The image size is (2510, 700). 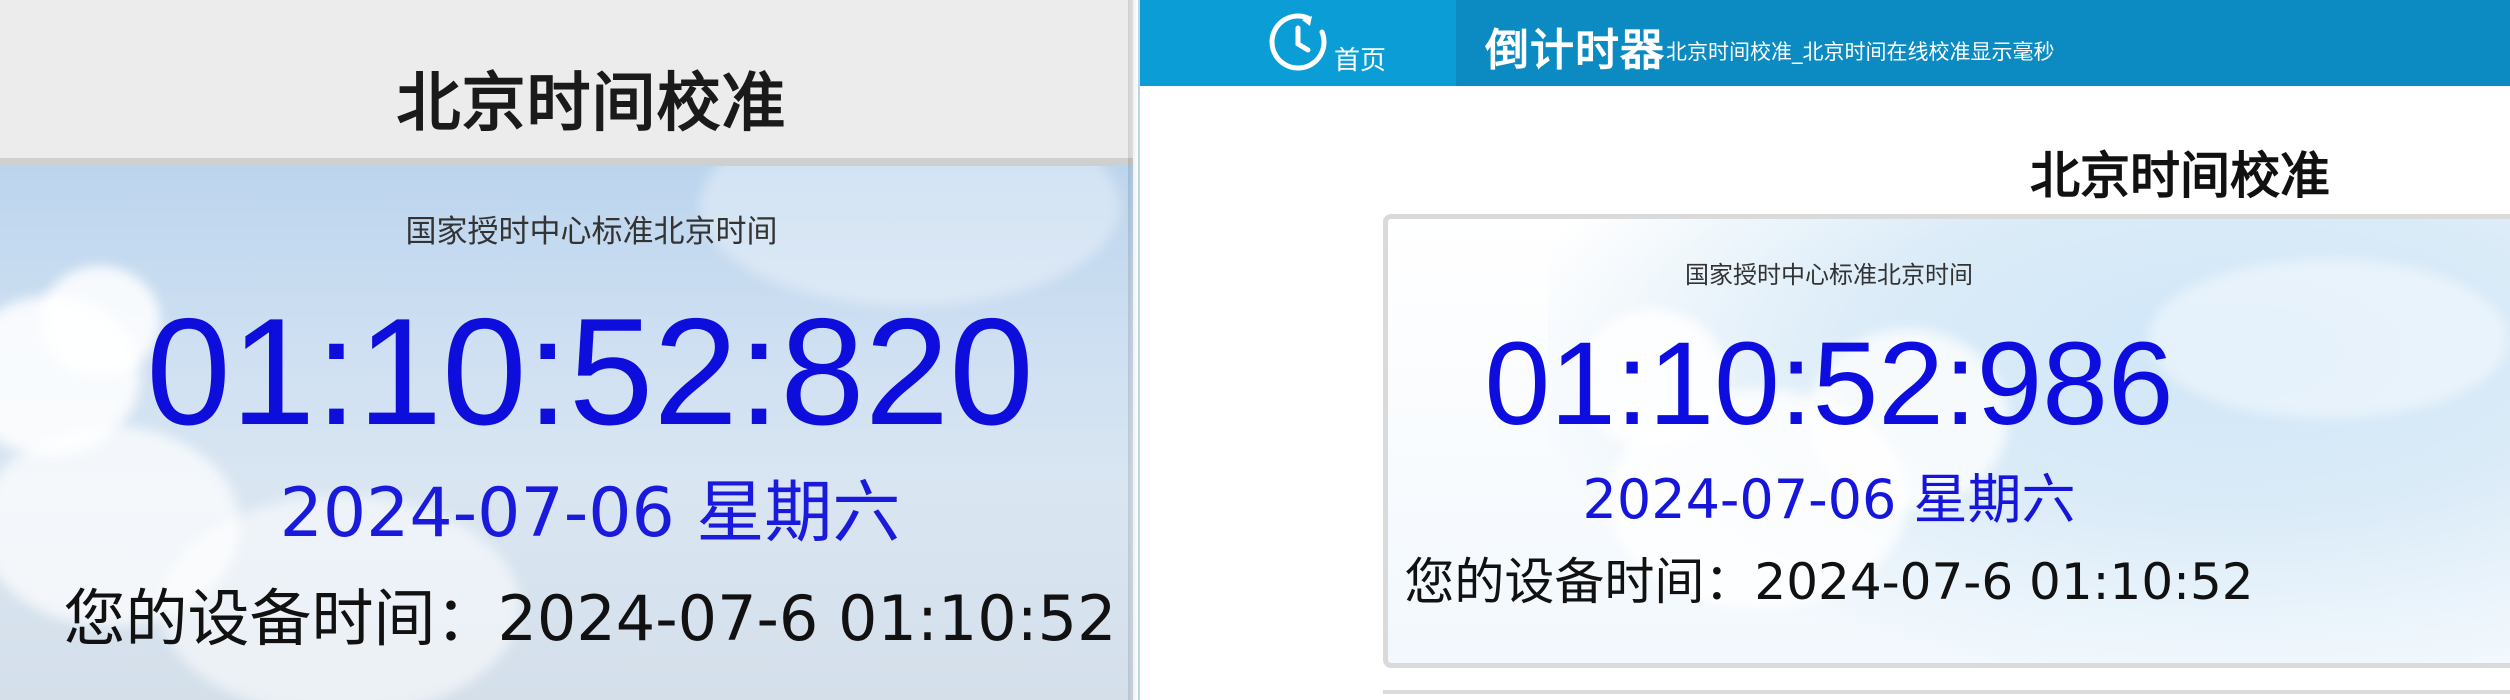 I want to click on clock-icon, so click(x=1300, y=42).